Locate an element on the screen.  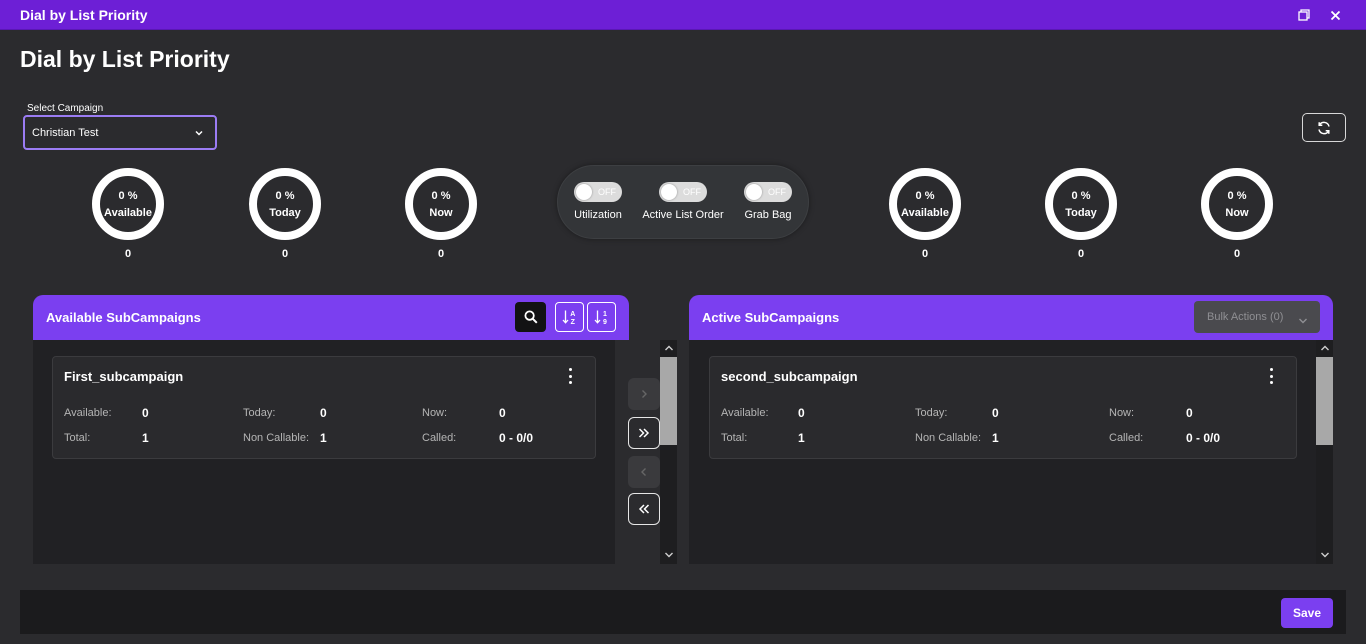
active-list-order-toggle: OFF is located at coordinates (683, 192).